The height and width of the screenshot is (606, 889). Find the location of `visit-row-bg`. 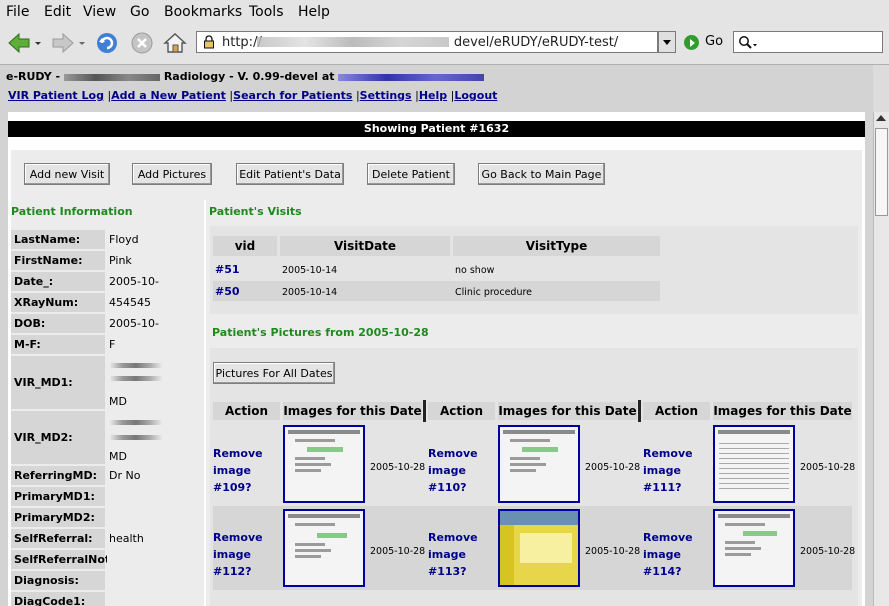

visit-row-bg is located at coordinates (436, 291).